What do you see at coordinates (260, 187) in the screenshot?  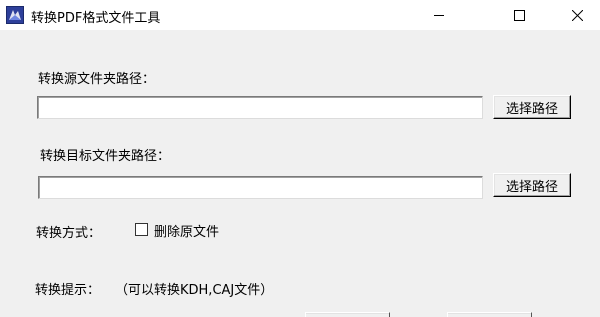 I see `target-folder-input` at bounding box center [260, 187].